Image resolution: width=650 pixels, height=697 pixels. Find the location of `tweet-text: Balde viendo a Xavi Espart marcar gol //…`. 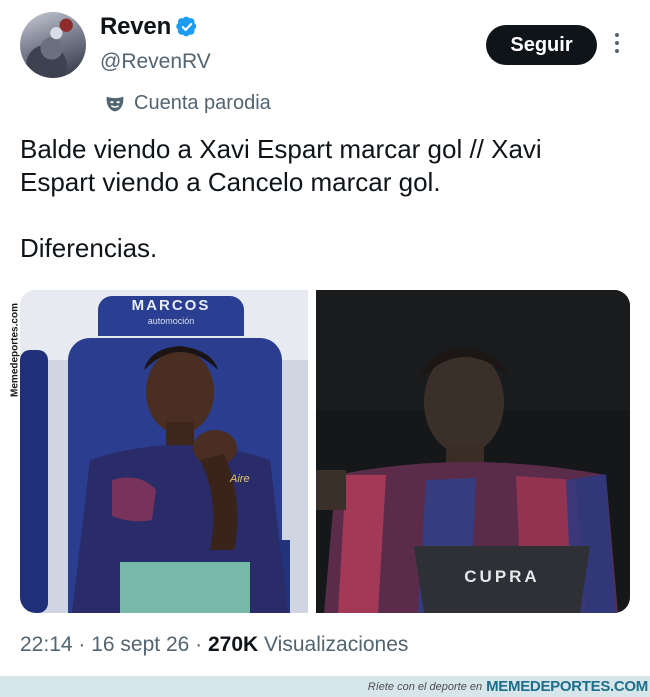

tweet-text: Balde viendo a Xavi Espart marcar gol //… is located at coordinates (281, 198).